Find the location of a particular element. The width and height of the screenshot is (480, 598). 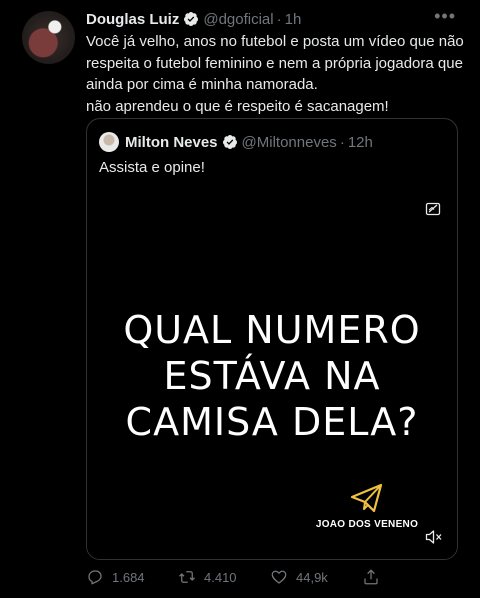

retweet-button: 4.410 is located at coordinates (224, 577).